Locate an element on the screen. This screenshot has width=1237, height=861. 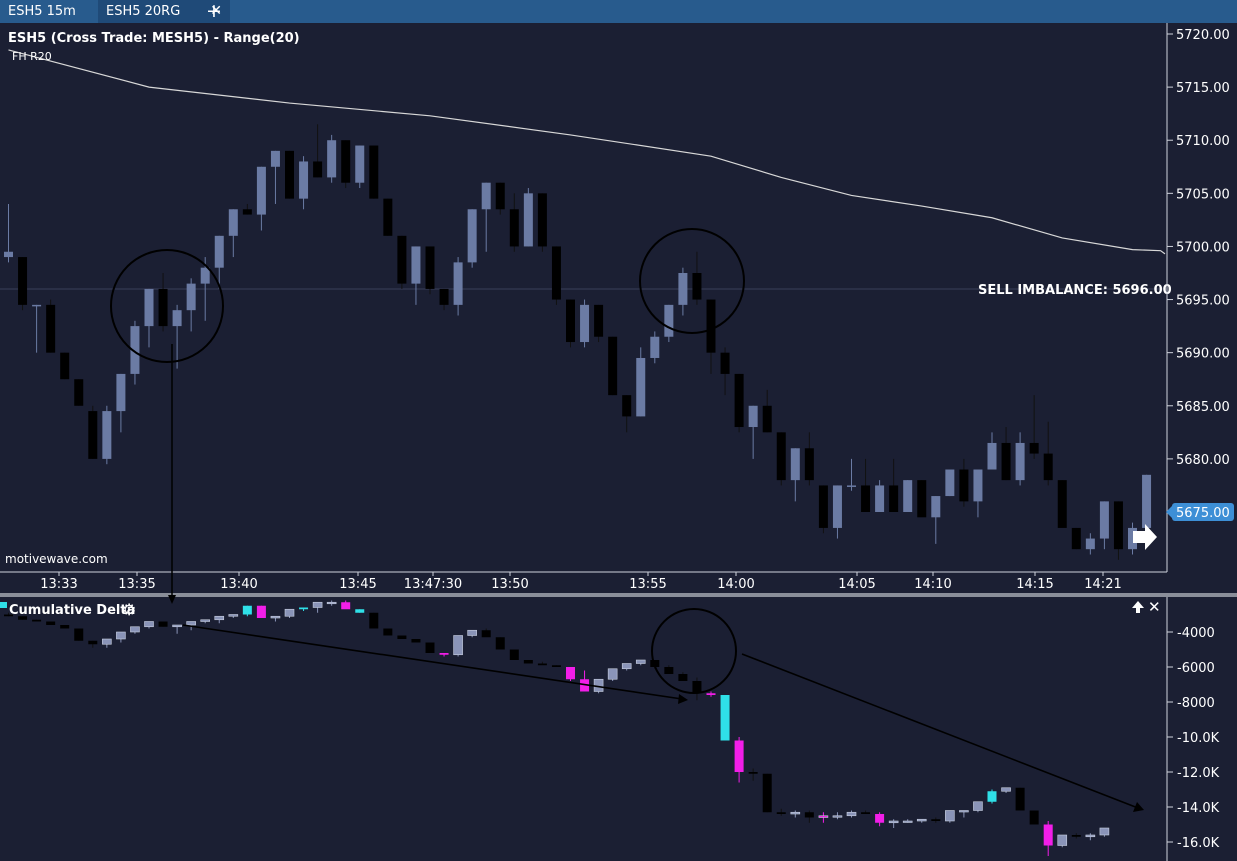
tab-label: ESH5 20RG is located at coordinates (143, 11).